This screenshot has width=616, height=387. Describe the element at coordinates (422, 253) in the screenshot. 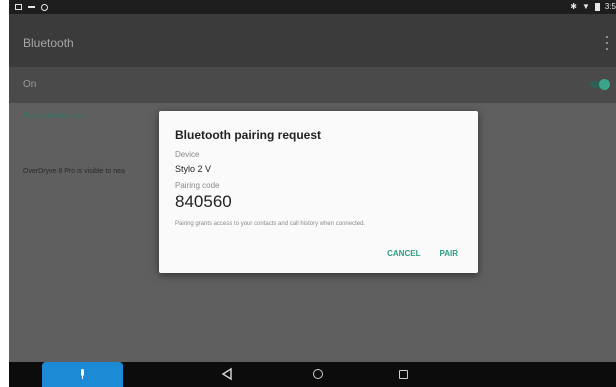

I see `dialog-actions: CANCEL PAIR` at that location.